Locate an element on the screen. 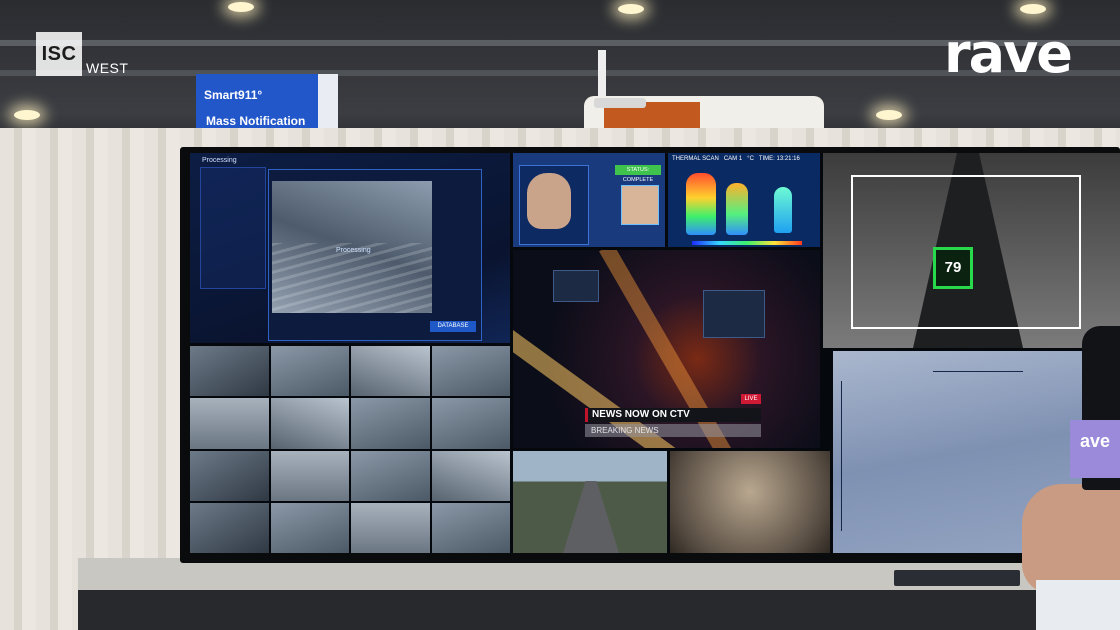 The height and width of the screenshot is (630, 1120). table-front is located at coordinates (599, 610).